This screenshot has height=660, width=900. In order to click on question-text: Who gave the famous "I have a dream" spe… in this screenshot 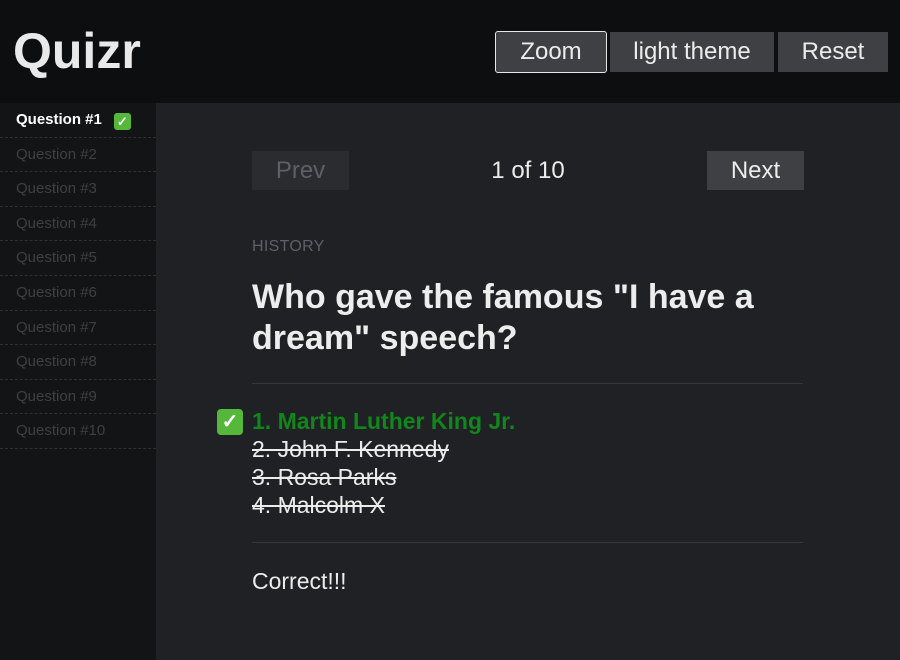, I will do `click(503, 317)`.